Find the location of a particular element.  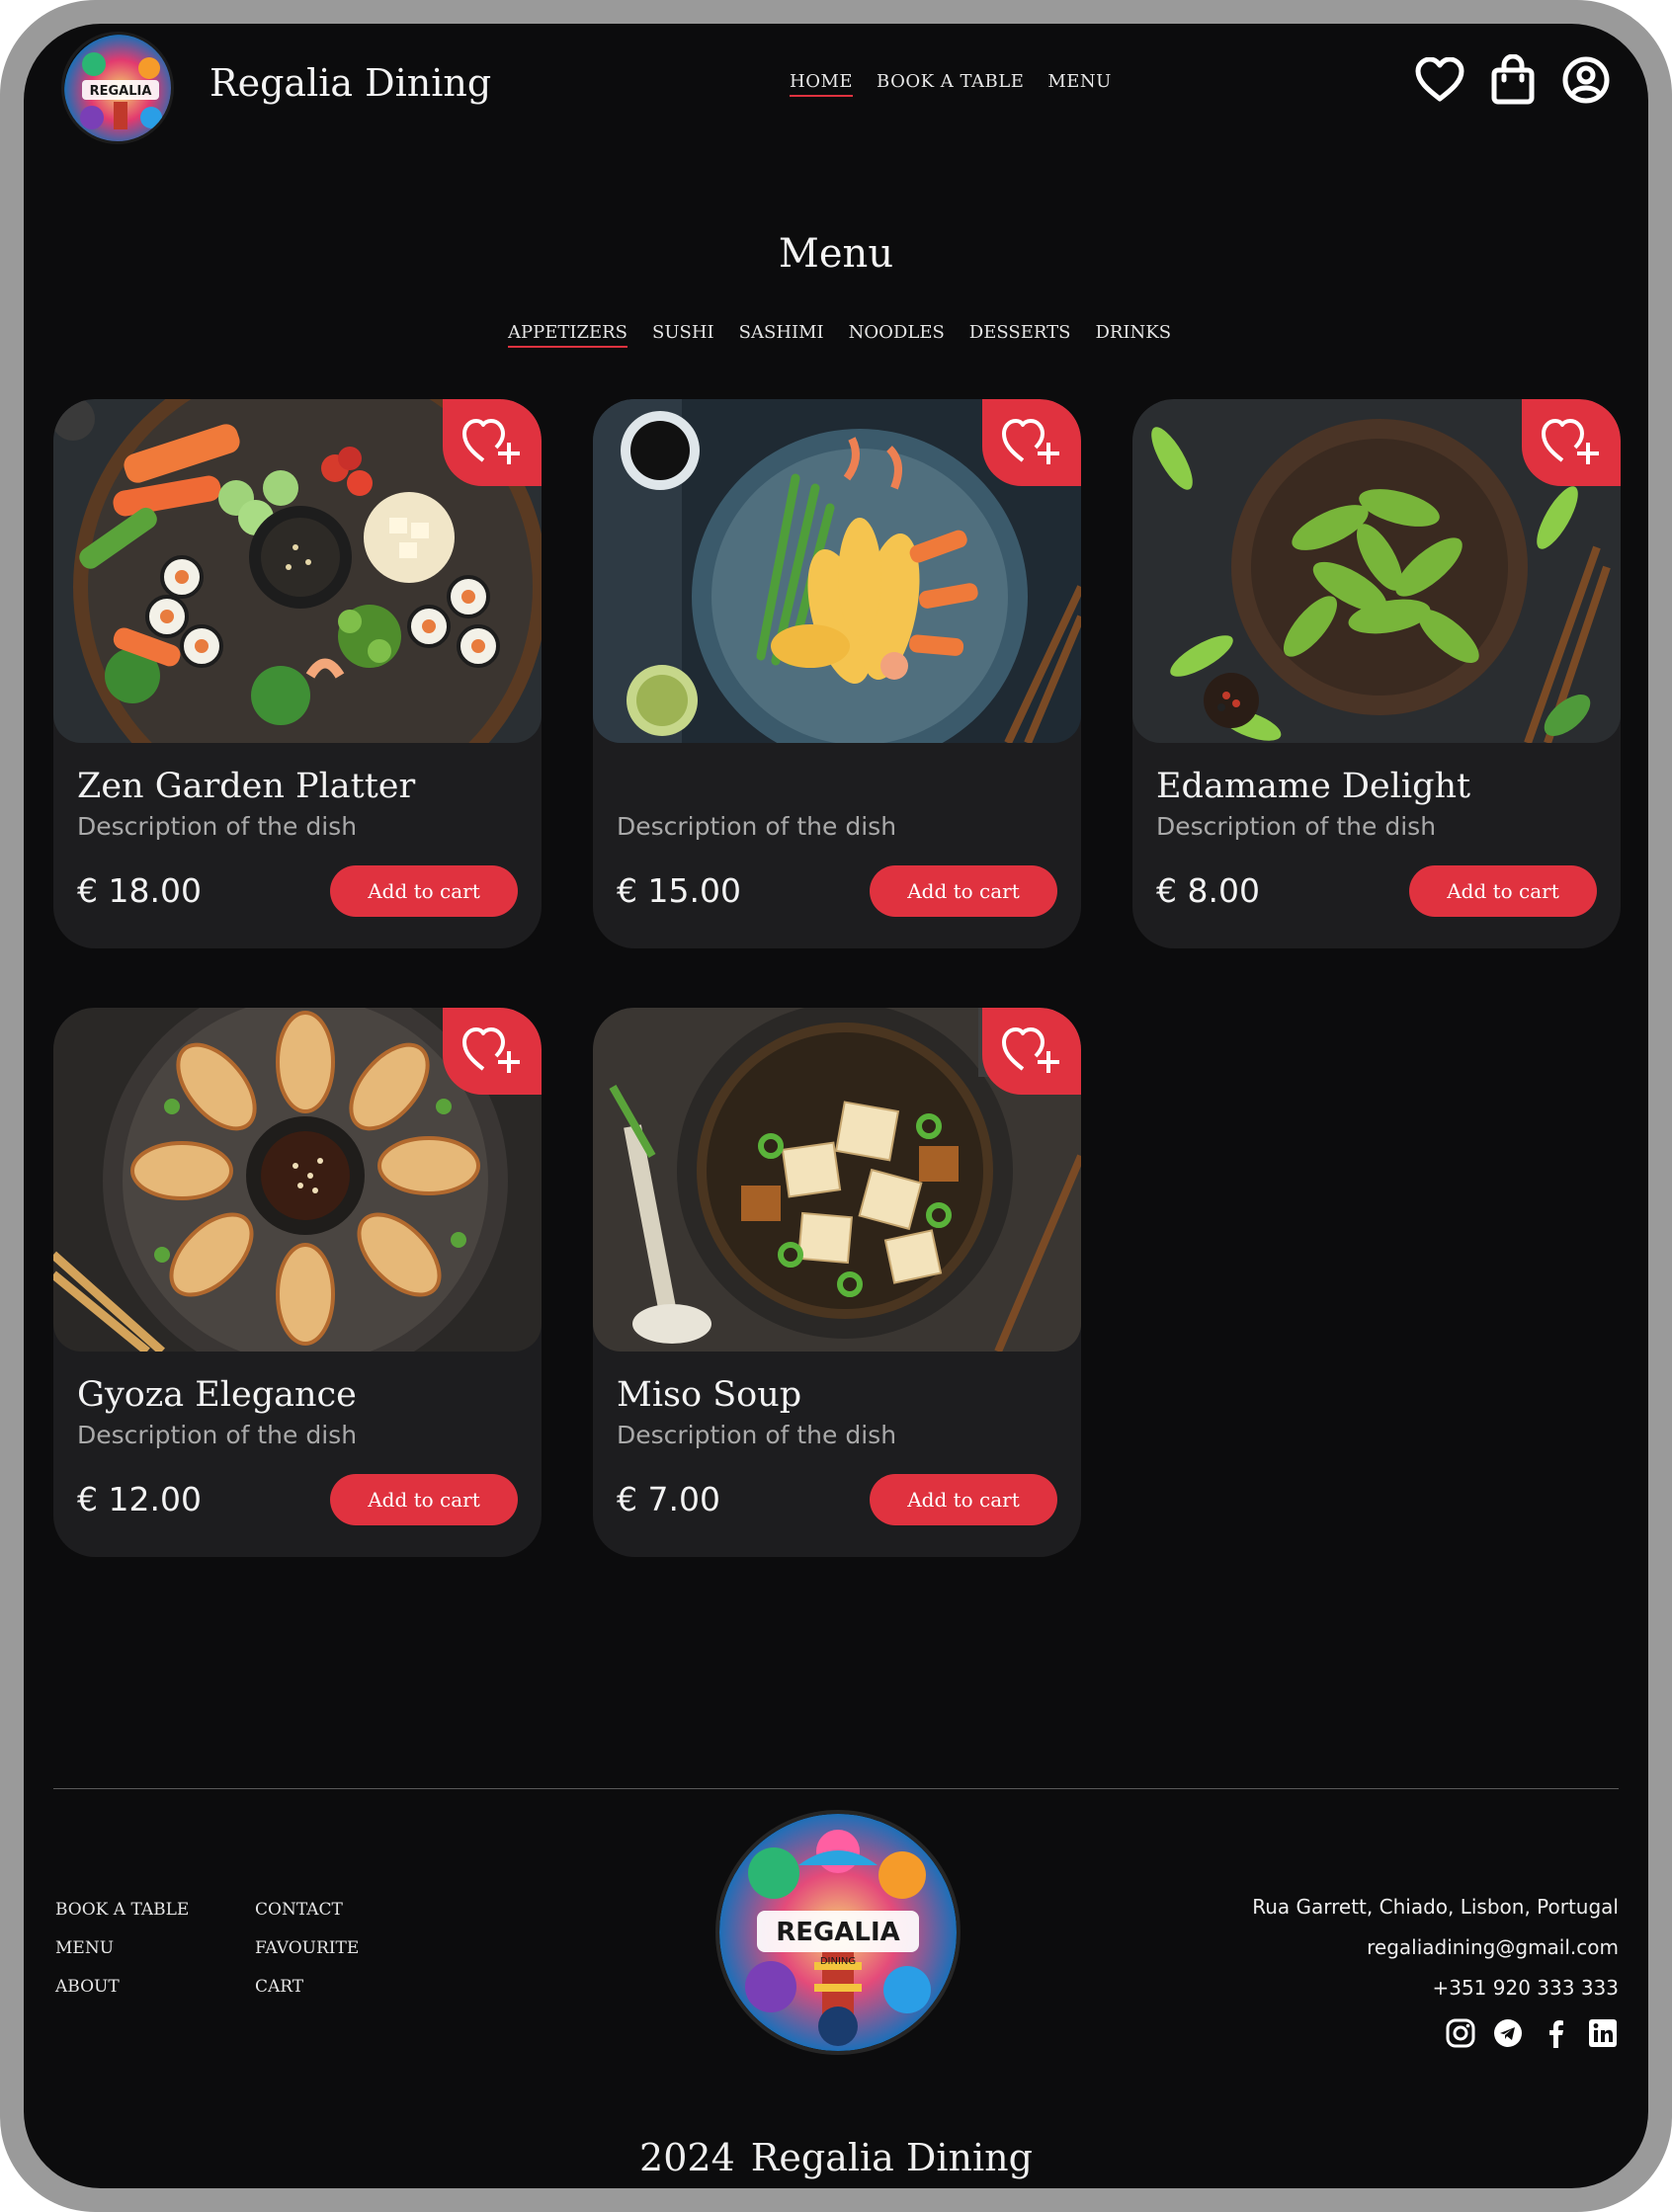

top-nav: HOME BOOK A TABLE MENU is located at coordinates (951, 84).